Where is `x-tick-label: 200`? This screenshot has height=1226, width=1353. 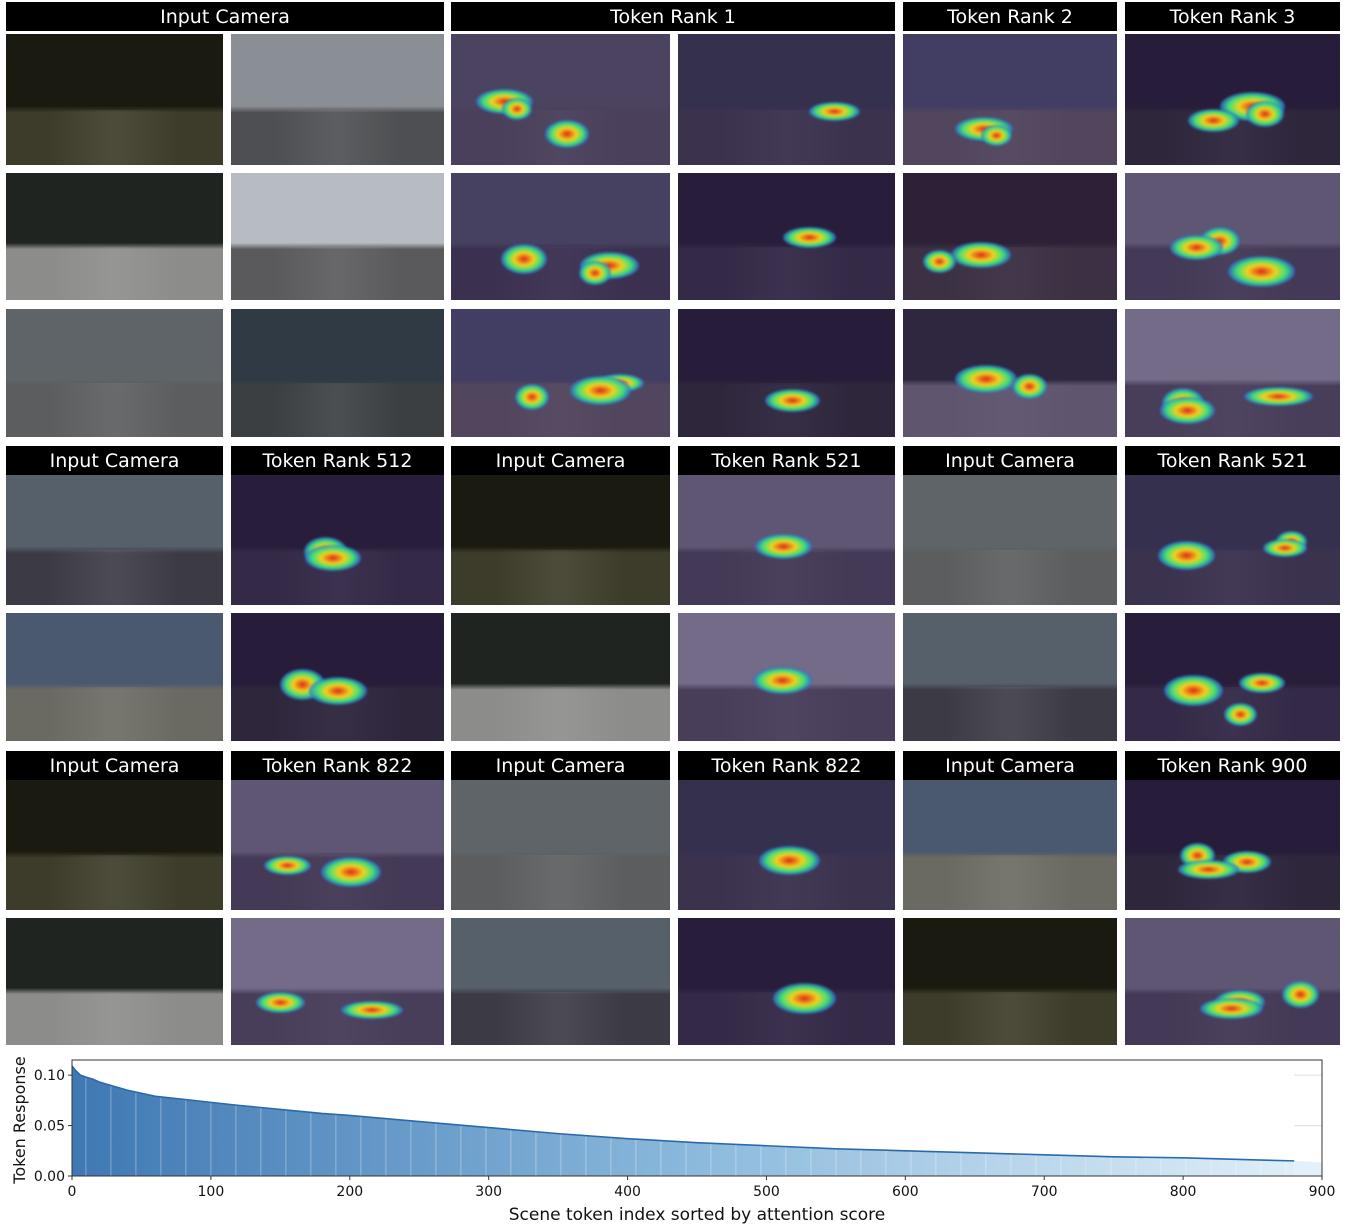 x-tick-label: 200 is located at coordinates (349, 1192).